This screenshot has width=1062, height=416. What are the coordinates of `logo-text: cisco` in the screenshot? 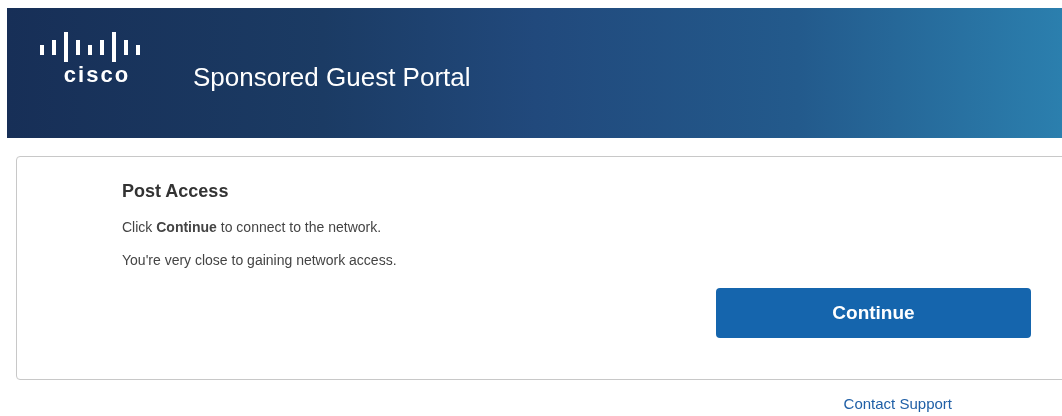 It's located at (97, 75).